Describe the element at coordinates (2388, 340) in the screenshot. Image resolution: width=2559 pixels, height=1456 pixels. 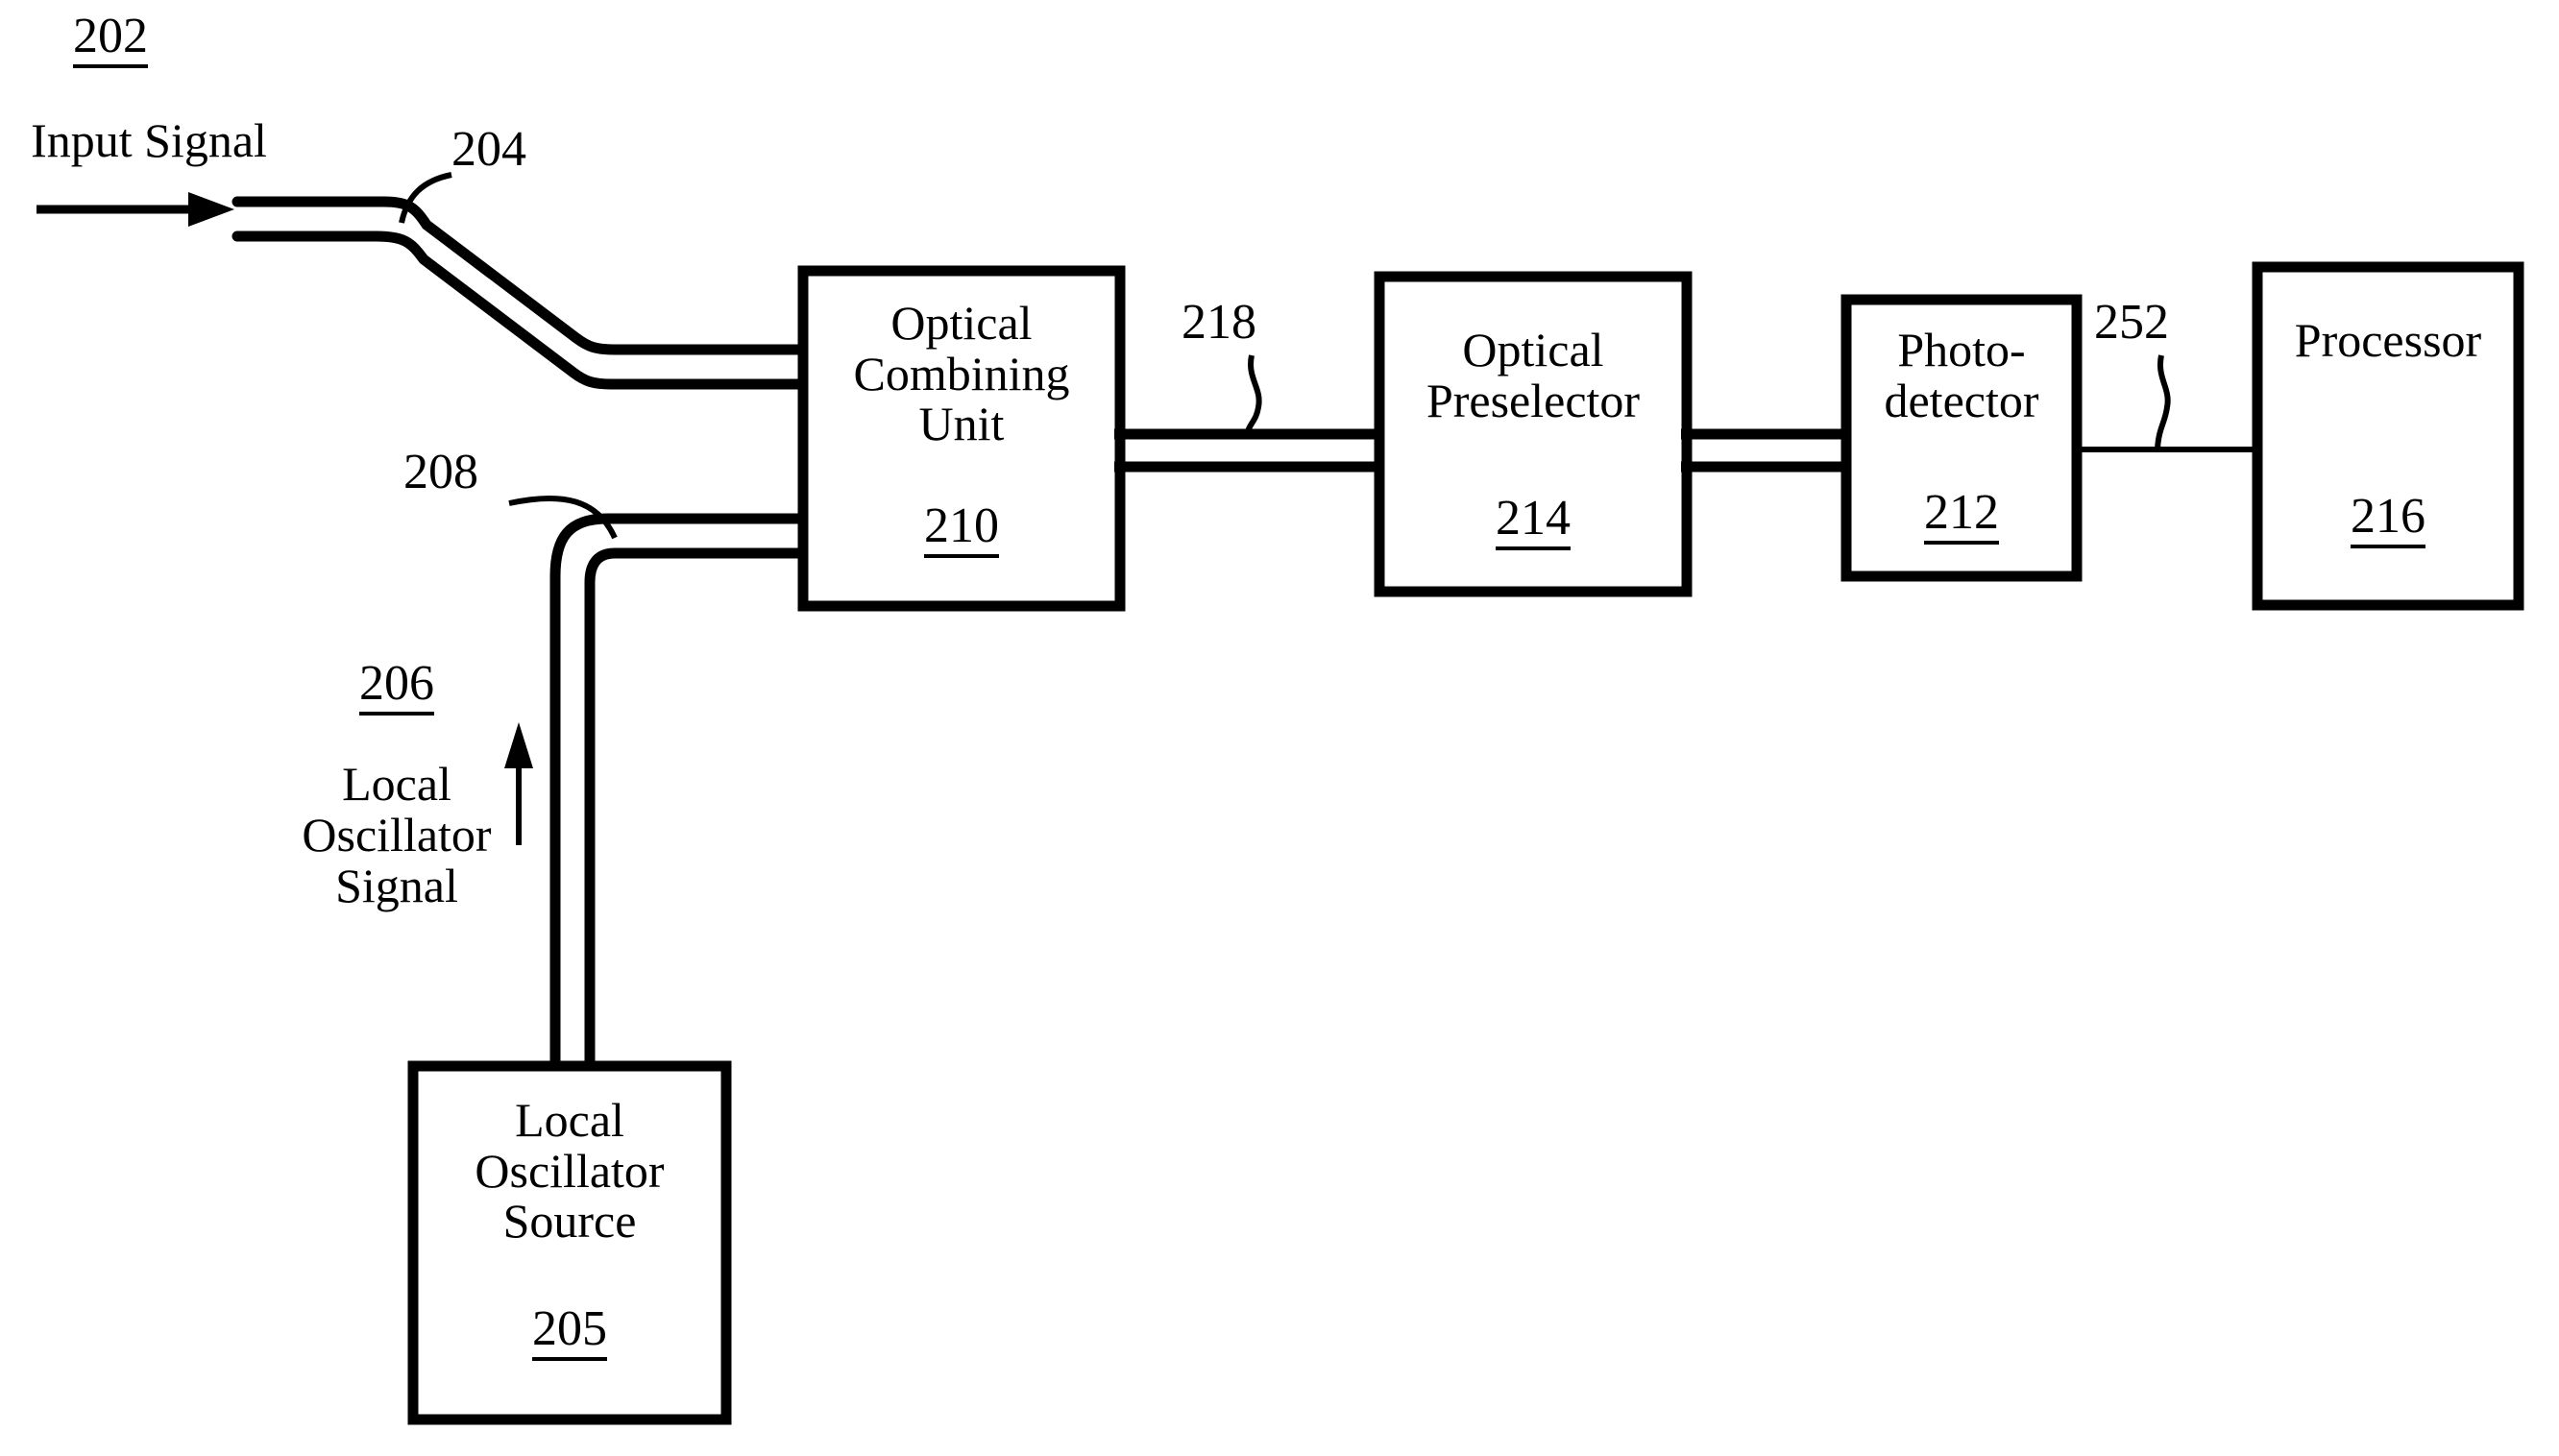
I see `label-processor: Processor` at that location.